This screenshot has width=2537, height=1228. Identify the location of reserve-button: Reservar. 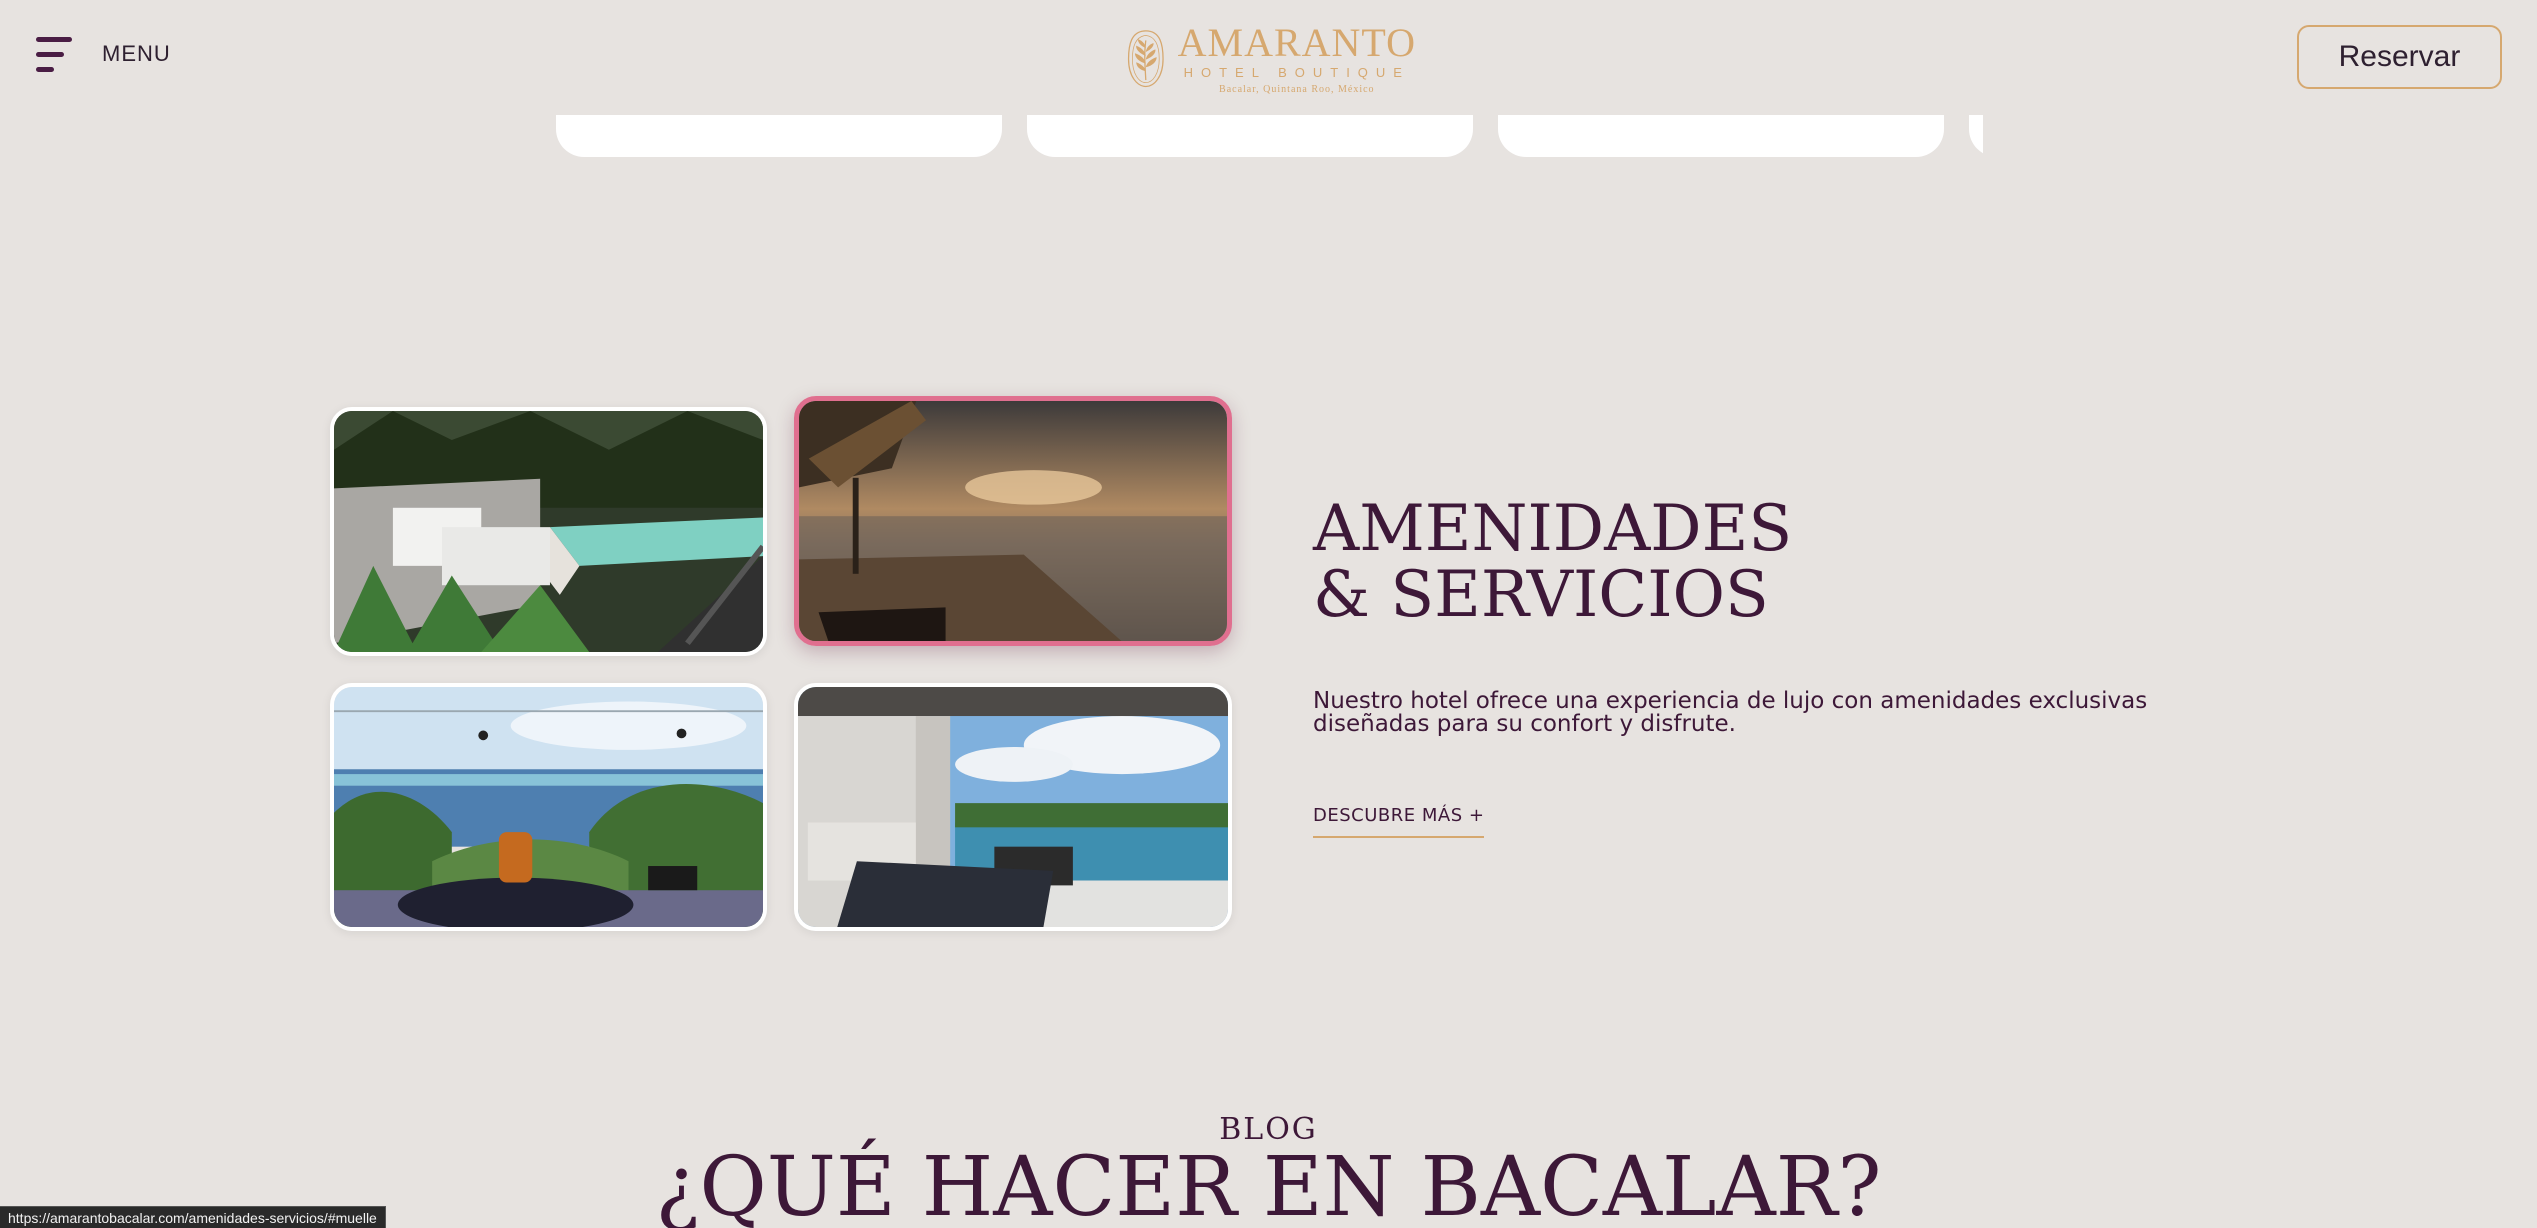
(2399, 57).